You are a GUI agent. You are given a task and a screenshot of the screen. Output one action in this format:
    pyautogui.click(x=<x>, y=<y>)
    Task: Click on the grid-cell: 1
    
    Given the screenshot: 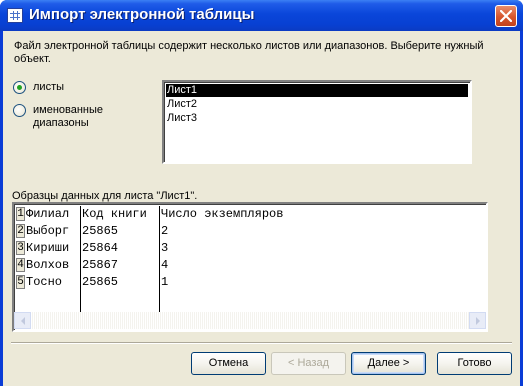 What is the action you would take?
    pyautogui.click(x=165, y=282)
    